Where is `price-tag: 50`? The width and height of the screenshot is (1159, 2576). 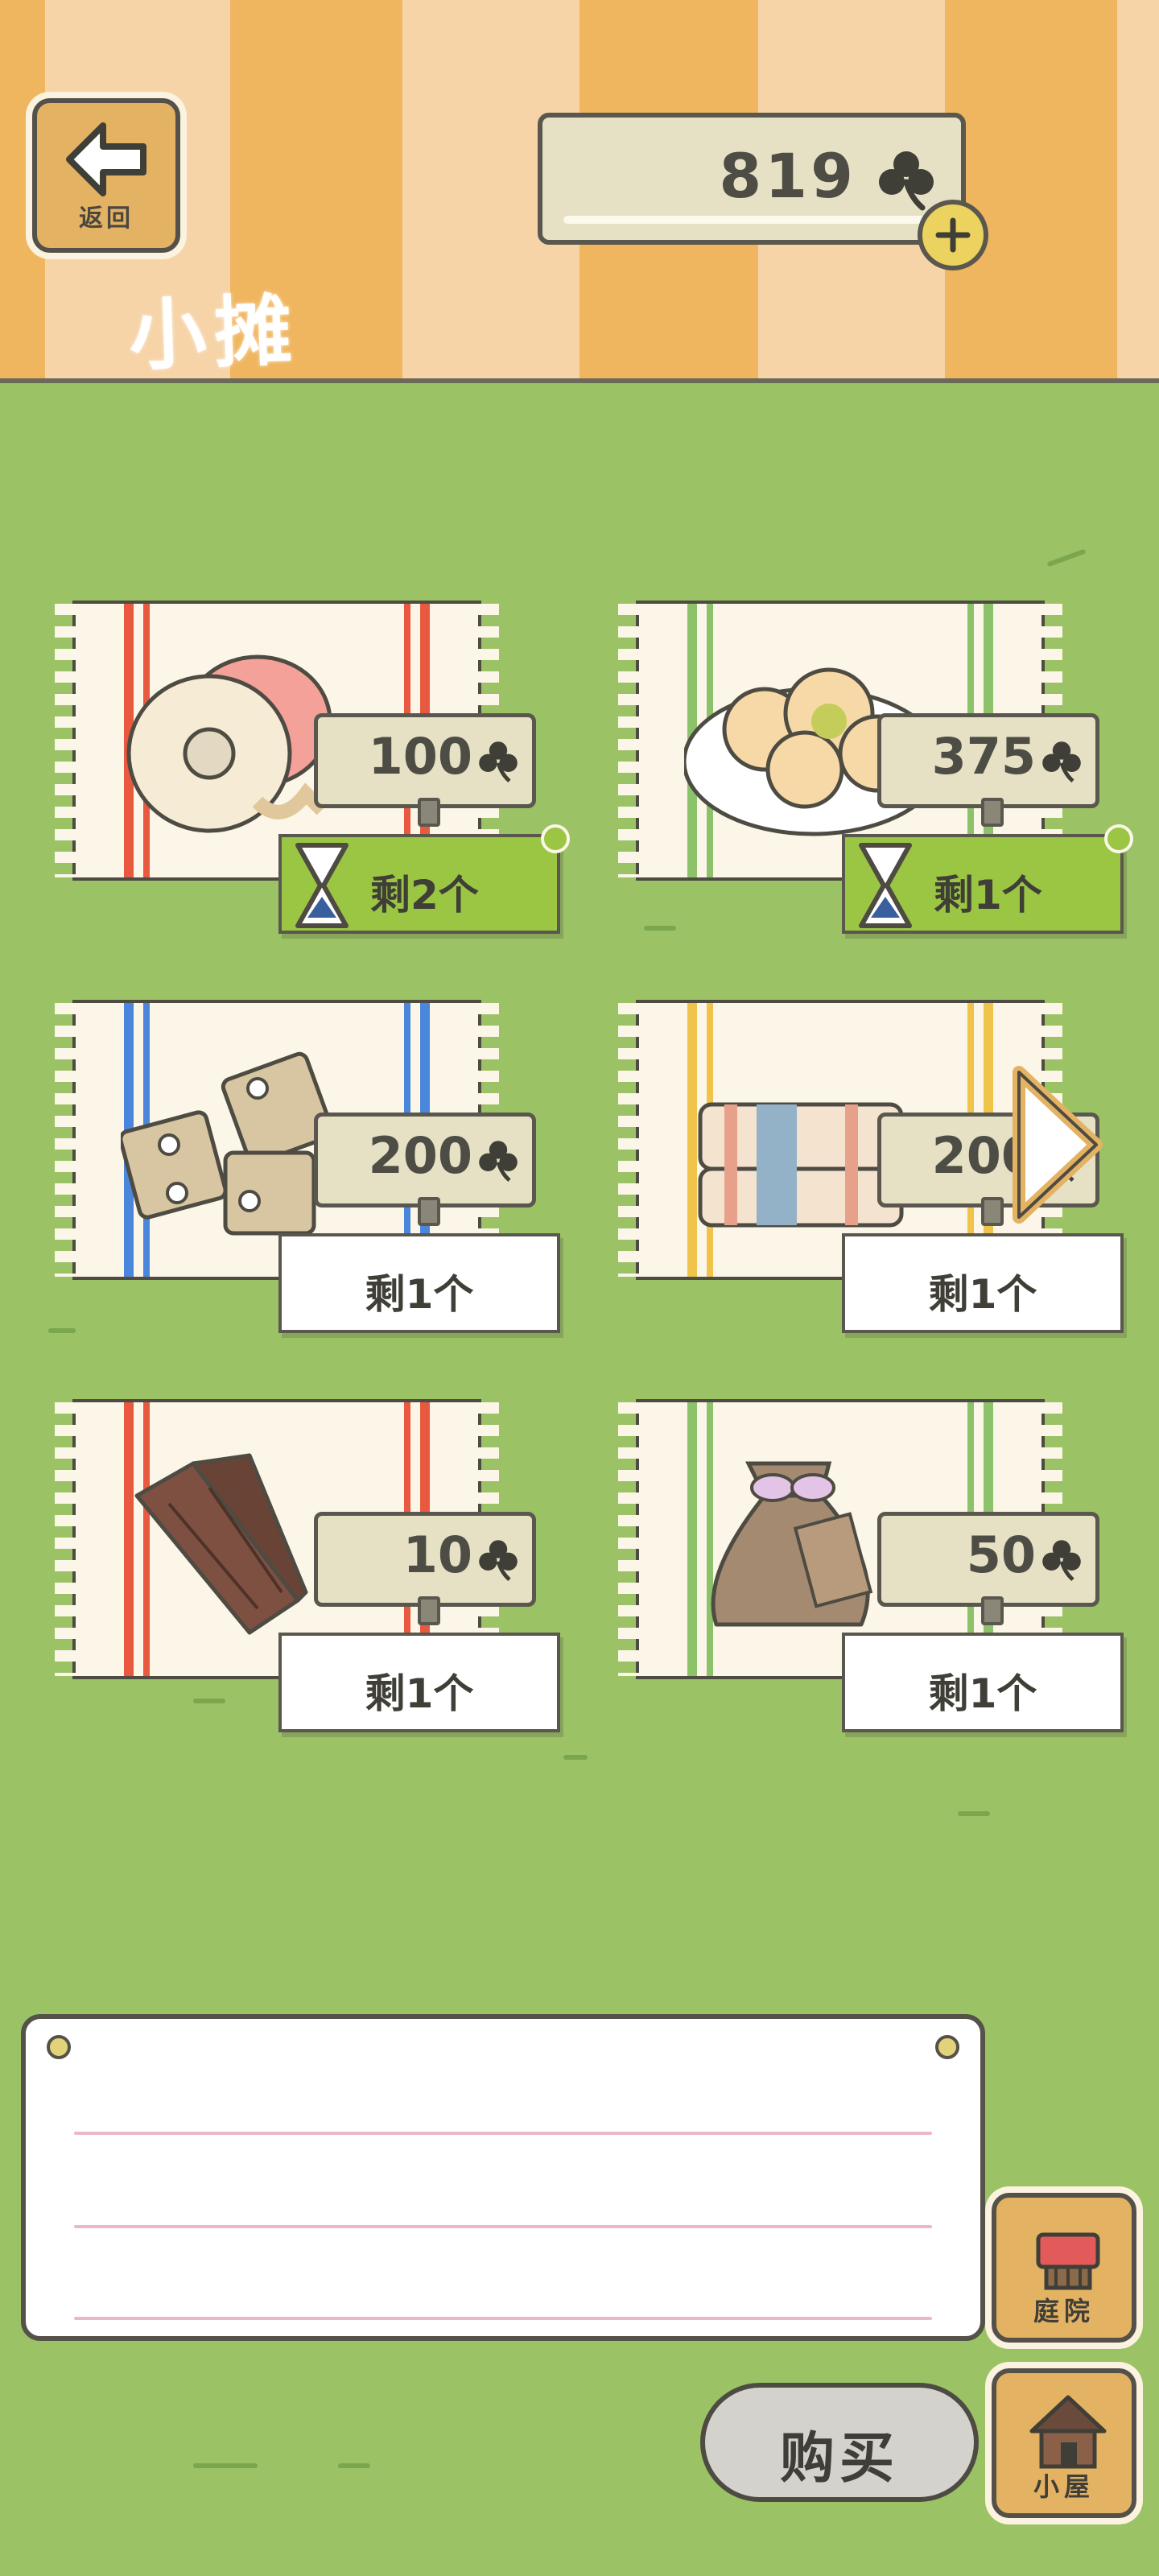 price-tag: 50 is located at coordinates (988, 1568).